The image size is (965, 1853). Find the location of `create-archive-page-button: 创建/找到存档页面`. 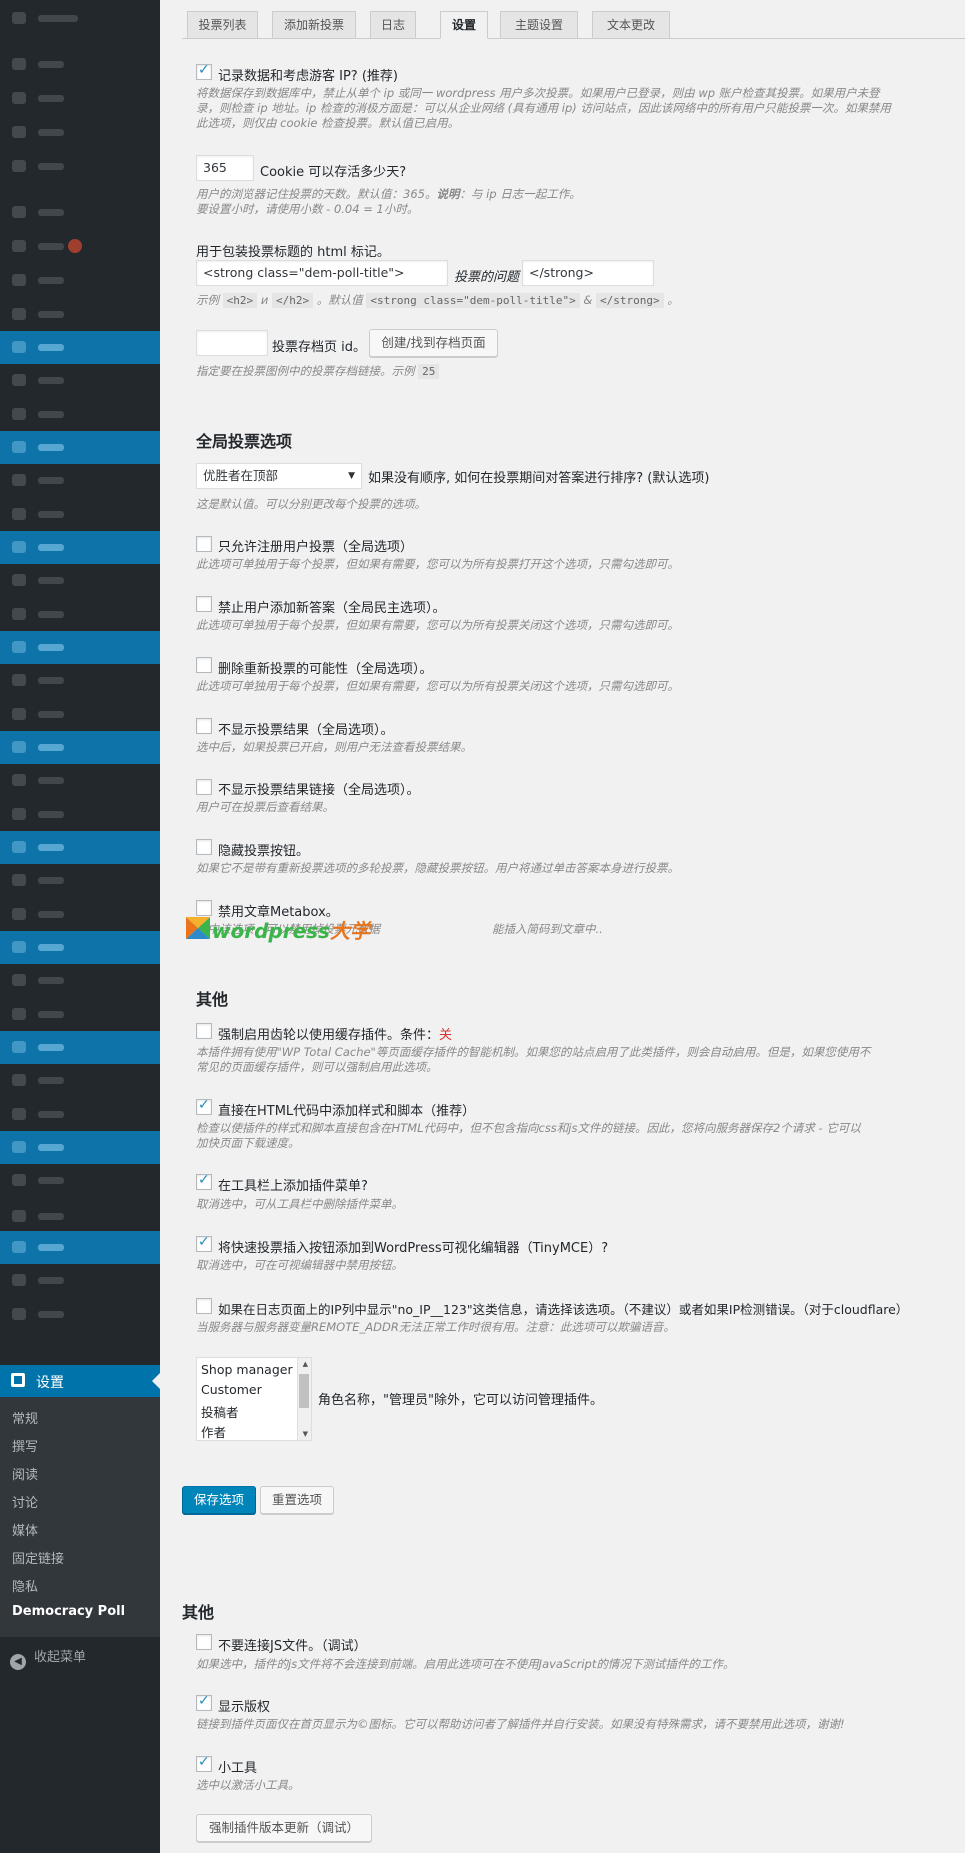

create-archive-page-button: 创建/找到存档页面 is located at coordinates (433, 343).